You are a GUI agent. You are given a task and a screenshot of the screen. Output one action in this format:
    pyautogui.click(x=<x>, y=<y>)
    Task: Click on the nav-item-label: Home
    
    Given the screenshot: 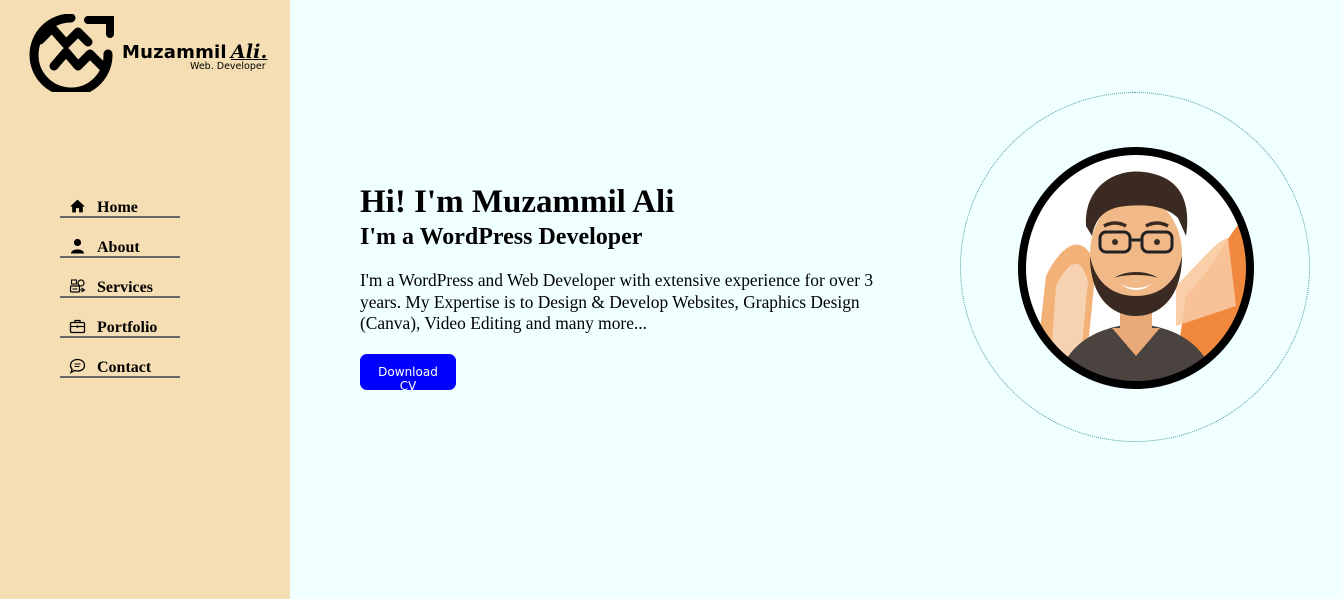 What is the action you would take?
    pyautogui.click(x=117, y=207)
    